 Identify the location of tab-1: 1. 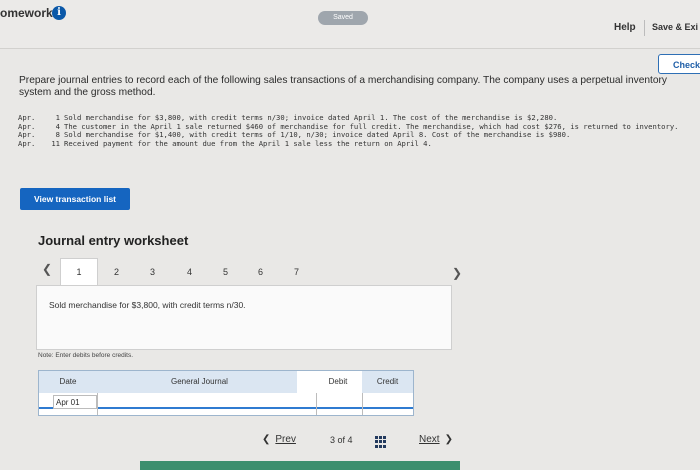
(79, 271).